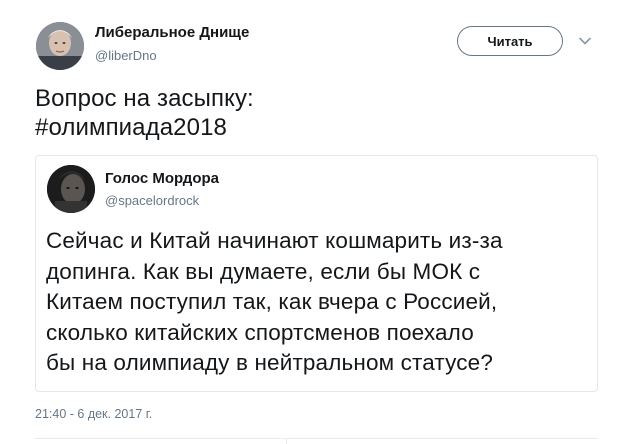  What do you see at coordinates (510, 41) in the screenshot?
I see `follow-button: Читать` at bounding box center [510, 41].